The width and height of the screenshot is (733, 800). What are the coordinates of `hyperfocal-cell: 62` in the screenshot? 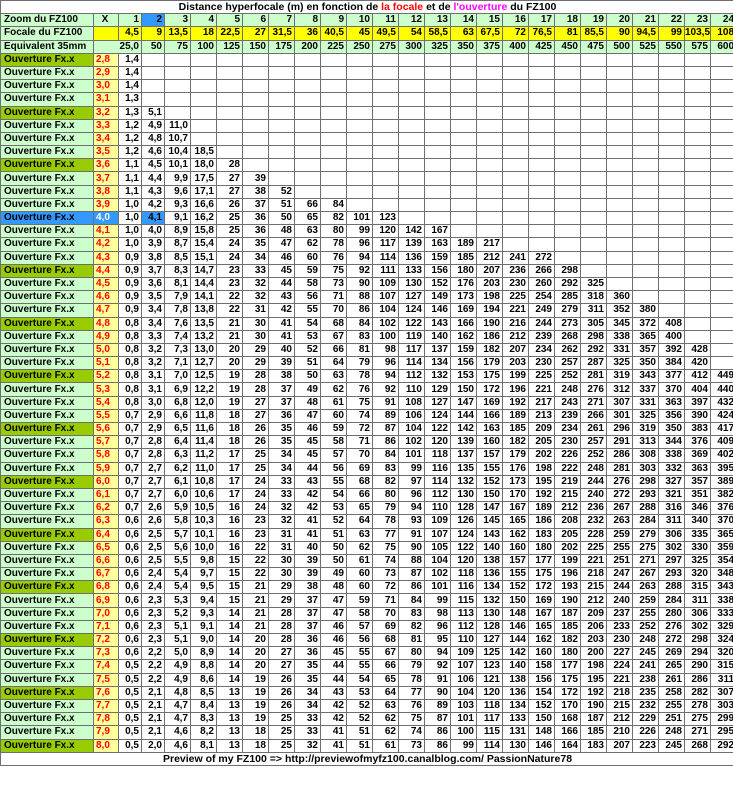 It's located at (359, 547).